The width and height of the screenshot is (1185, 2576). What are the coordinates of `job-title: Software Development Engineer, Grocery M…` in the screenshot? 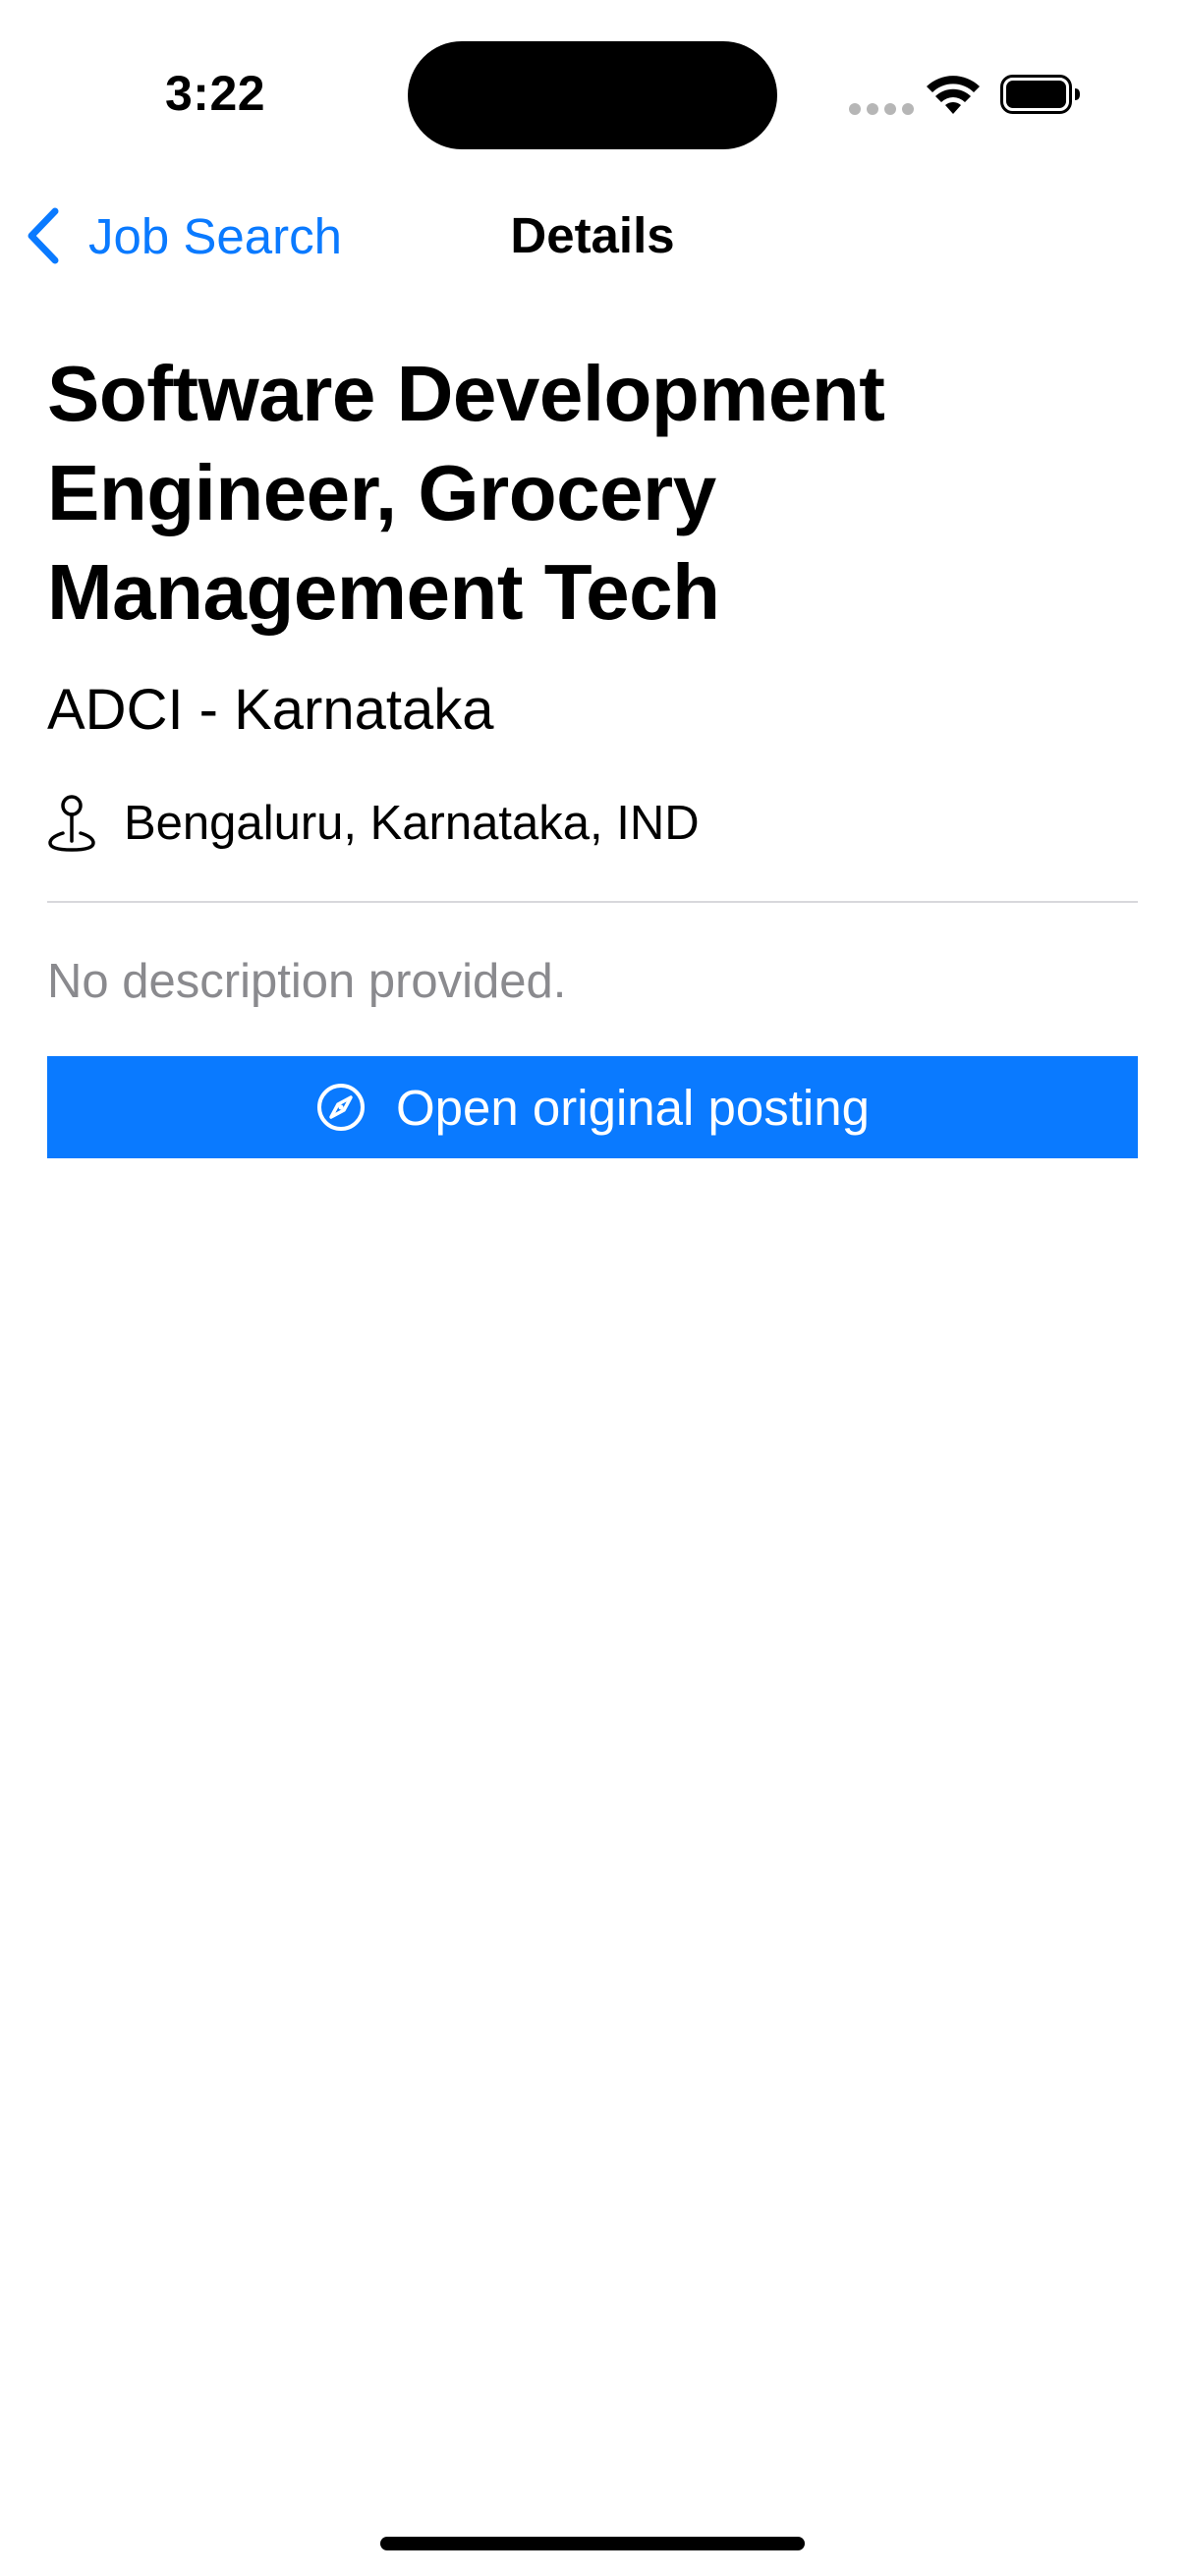 It's located at (466, 493).